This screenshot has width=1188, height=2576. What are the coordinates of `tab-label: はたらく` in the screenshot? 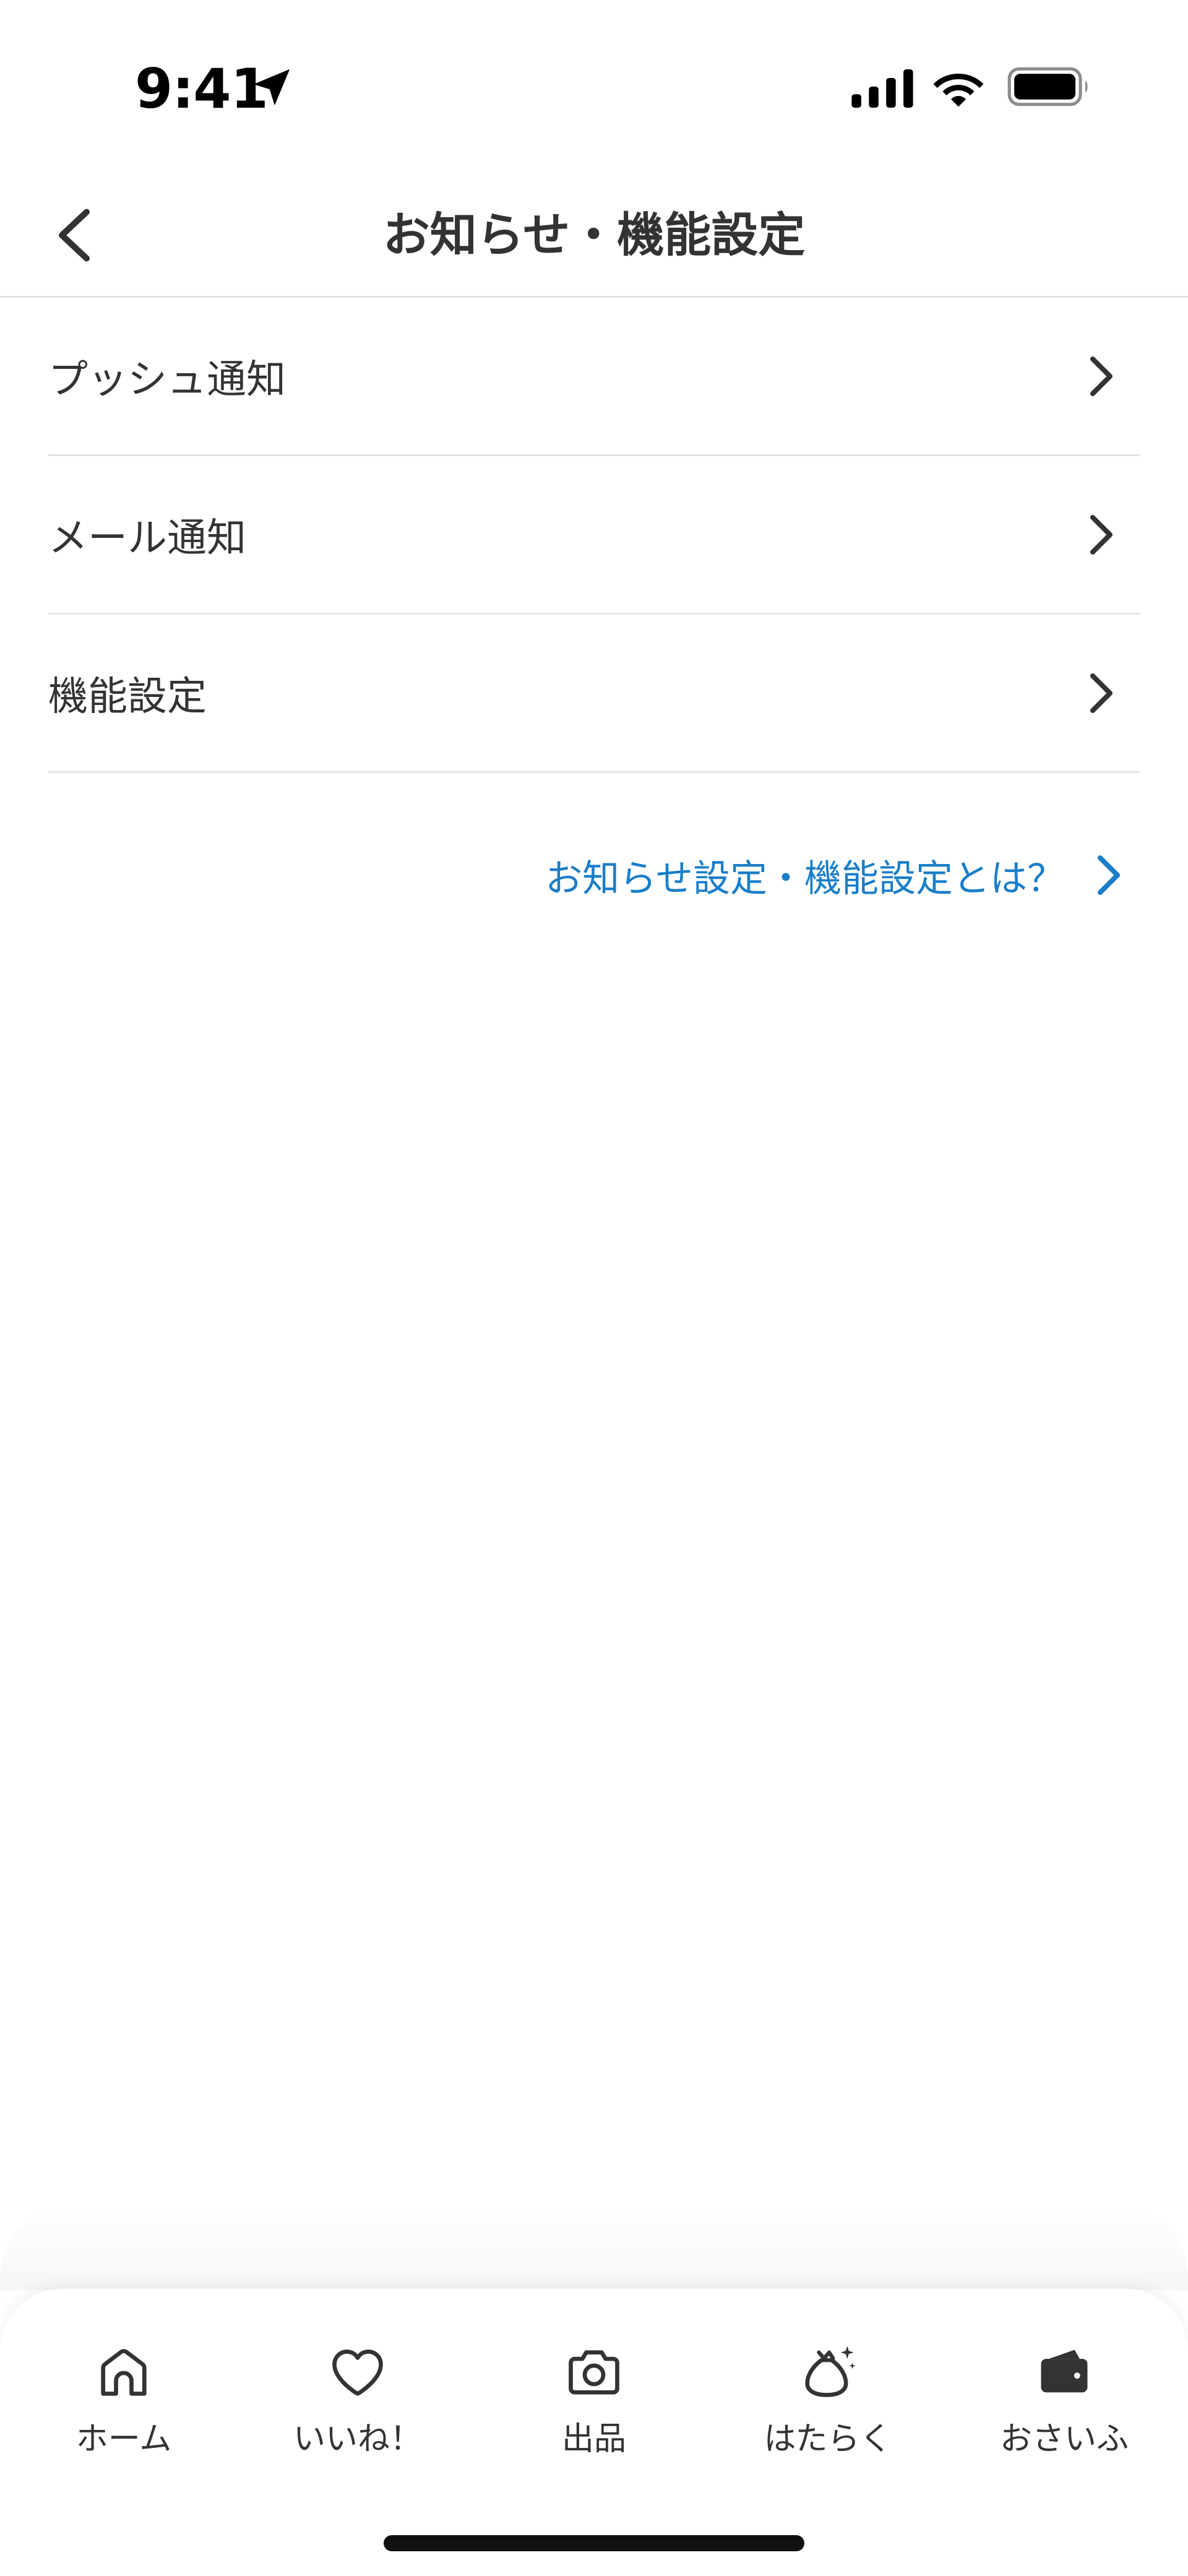 It's located at (828, 2439).